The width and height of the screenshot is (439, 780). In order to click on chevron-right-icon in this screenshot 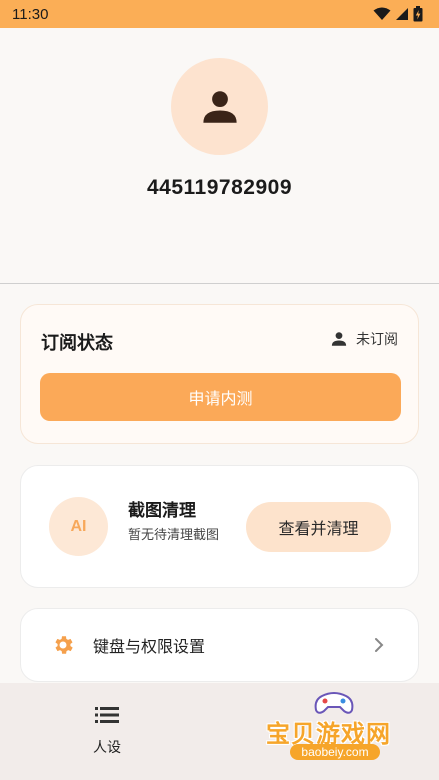, I will do `click(379, 645)`.